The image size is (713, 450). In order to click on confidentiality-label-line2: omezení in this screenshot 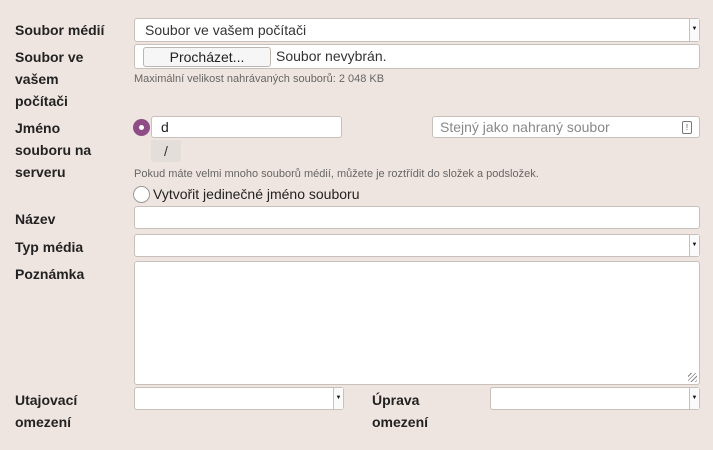, I will do `click(43, 422)`.